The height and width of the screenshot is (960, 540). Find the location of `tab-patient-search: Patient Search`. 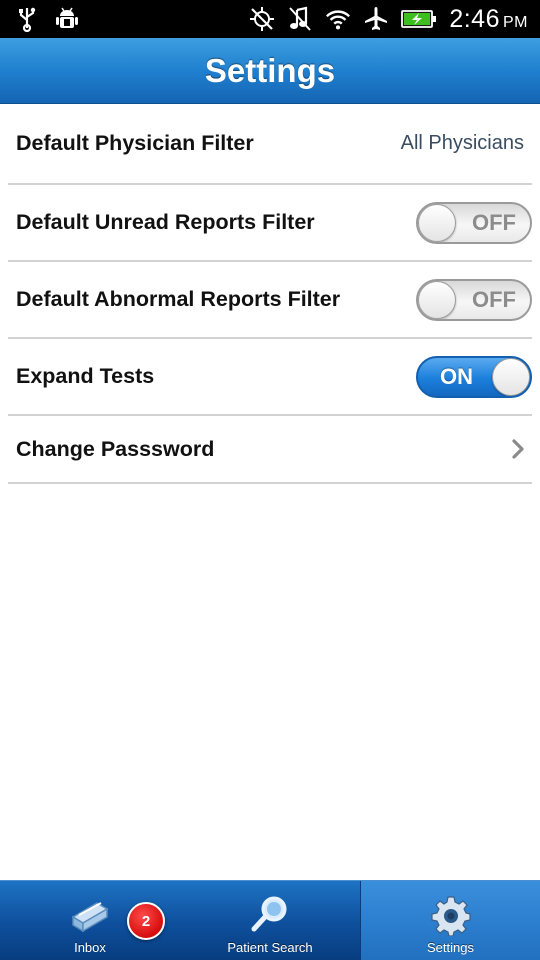

tab-patient-search: Patient Search is located at coordinates (270, 920).